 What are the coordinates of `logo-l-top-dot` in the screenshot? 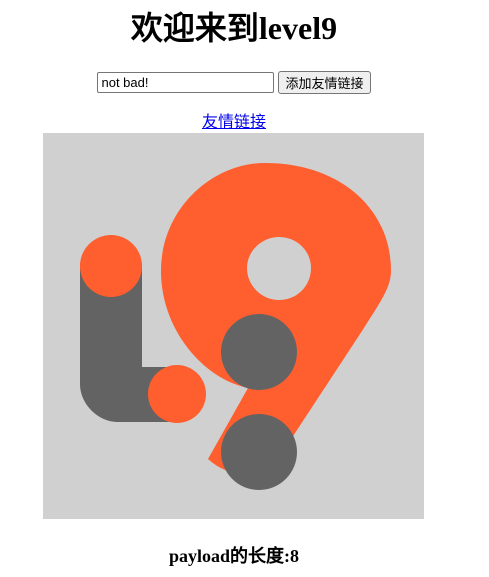 It's located at (111, 266).